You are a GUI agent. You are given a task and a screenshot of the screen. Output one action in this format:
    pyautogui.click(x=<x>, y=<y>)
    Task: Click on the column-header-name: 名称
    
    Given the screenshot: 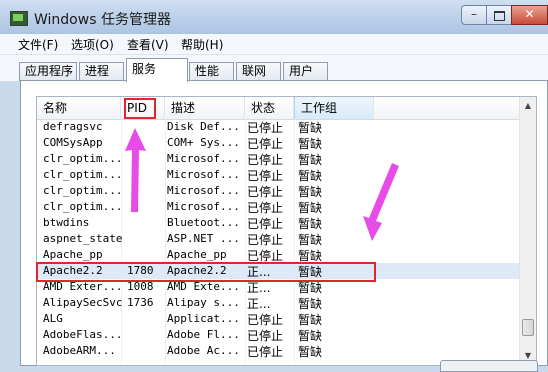 What is the action you would take?
    pyautogui.click(x=79, y=108)
    